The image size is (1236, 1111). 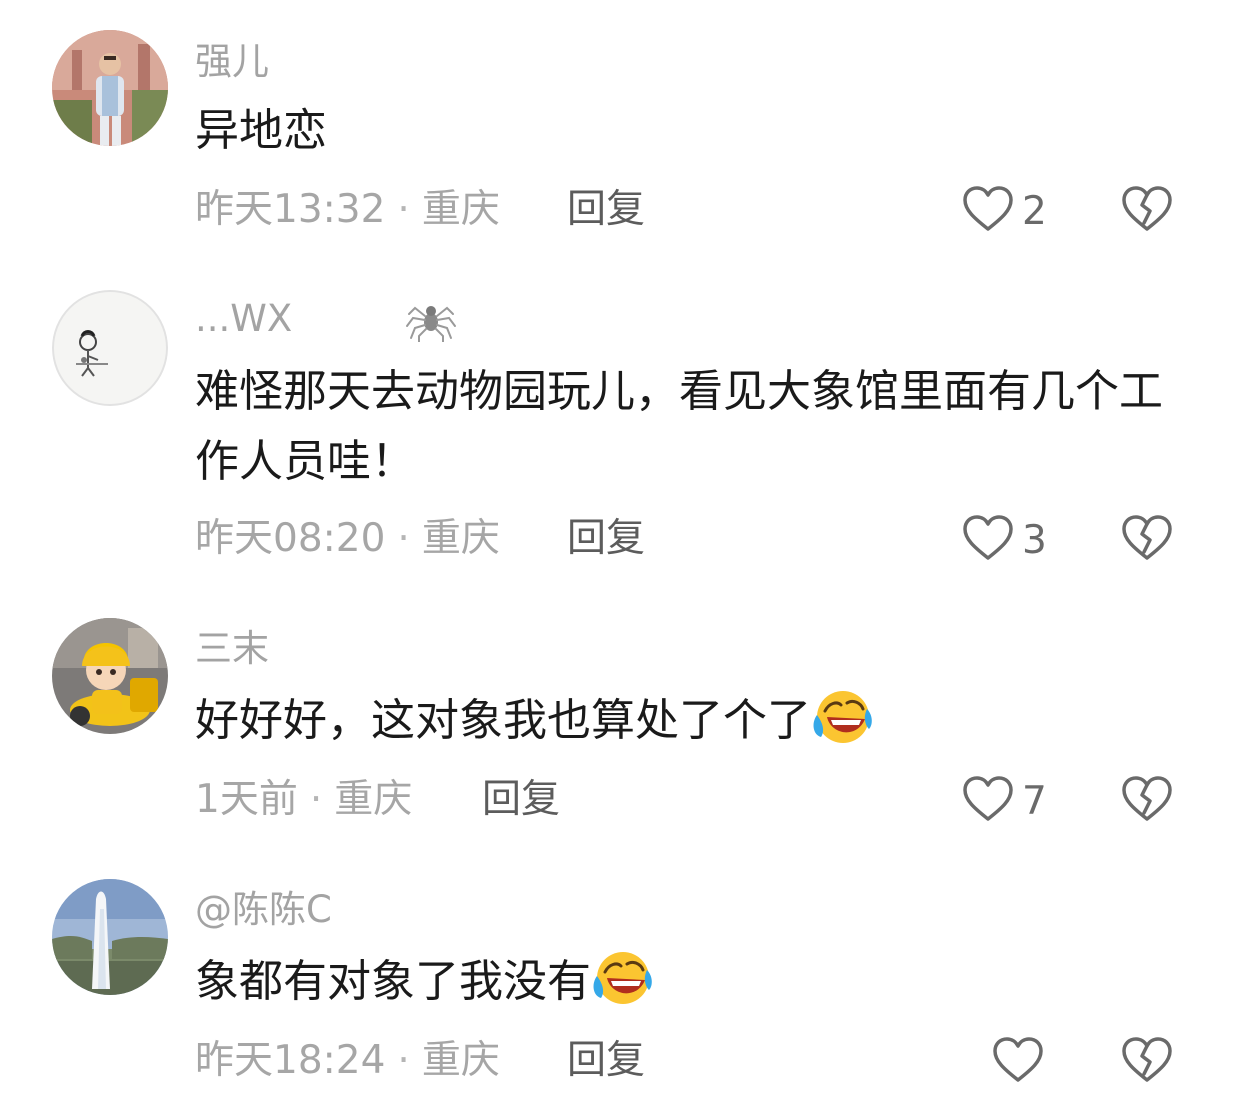 I want to click on comment-time: 昨天18:24, so click(x=290, y=1060).